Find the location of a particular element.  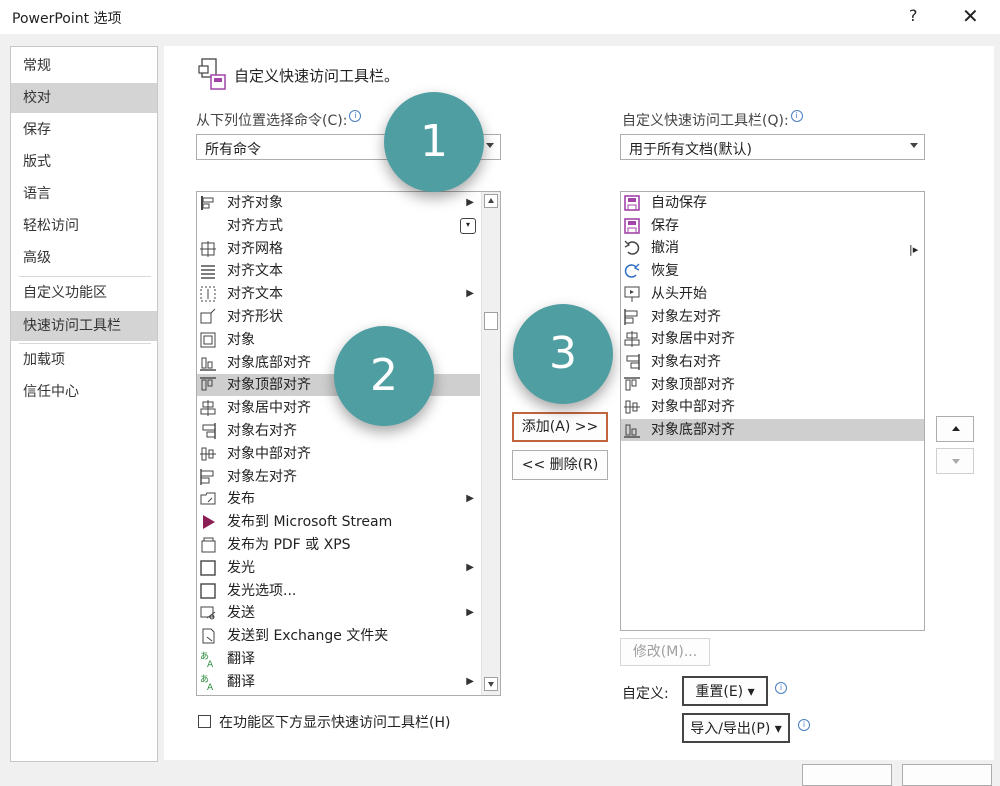

choose-commands-value: 所有命令 is located at coordinates (233, 150).